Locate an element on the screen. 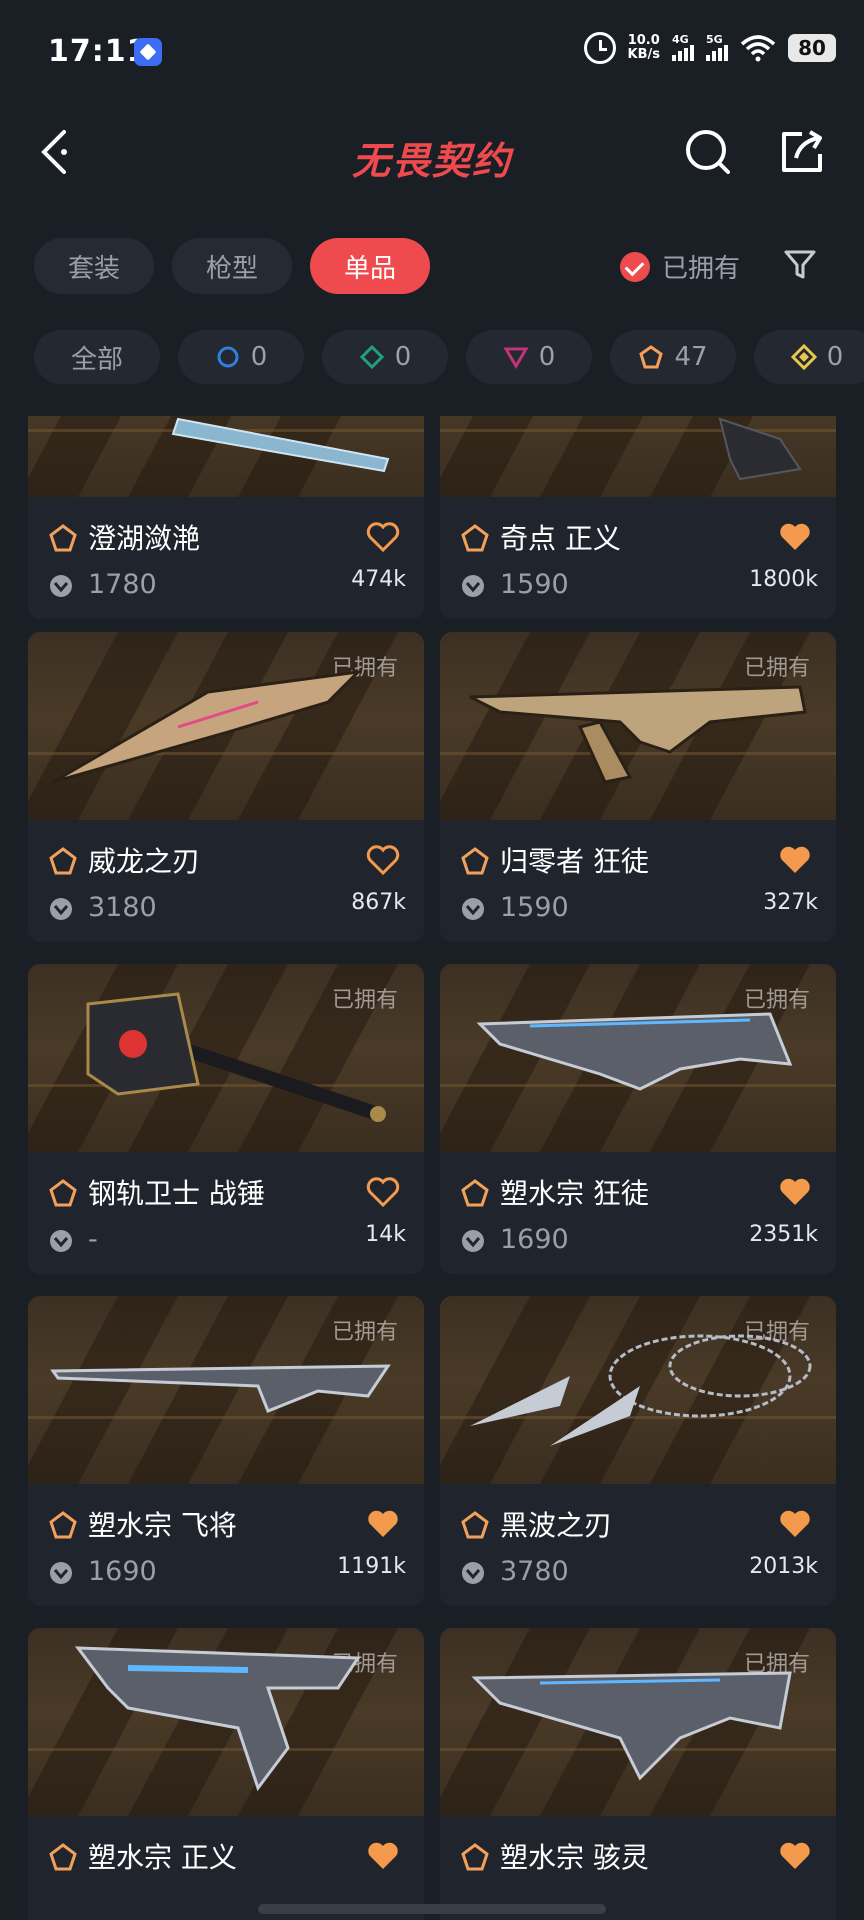 The width and height of the screenshot is (864, 1920). status-bar: 17:11 10.0 KB/s 4G 5G 80 is located at coordinates (432, 52).